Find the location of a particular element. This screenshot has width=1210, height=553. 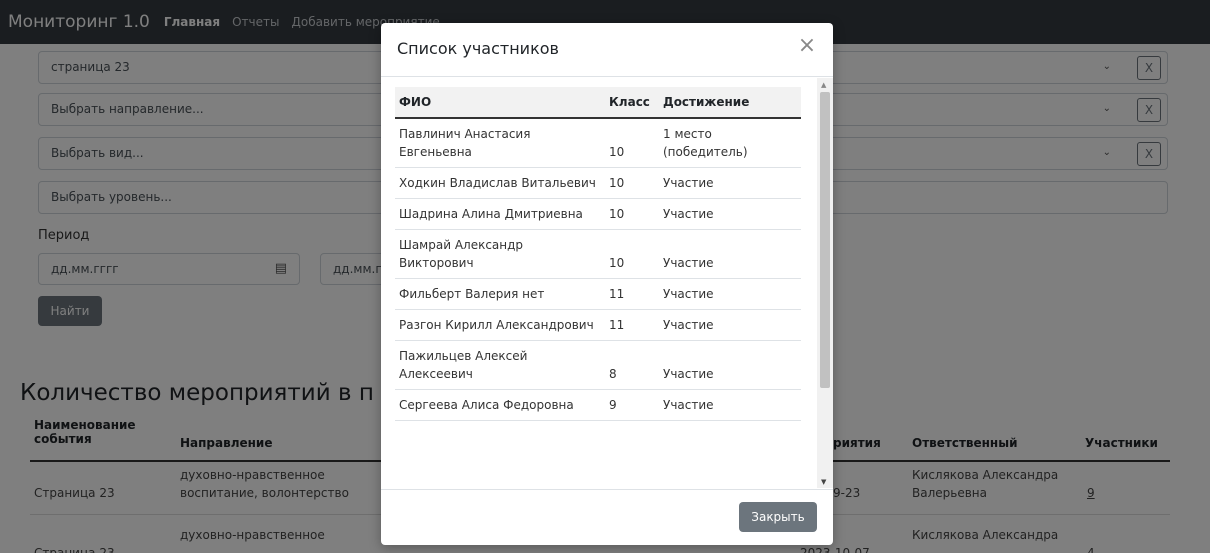

participant-name: Шадрина Алина Дмитриевна is located at coordinates (500, 214).